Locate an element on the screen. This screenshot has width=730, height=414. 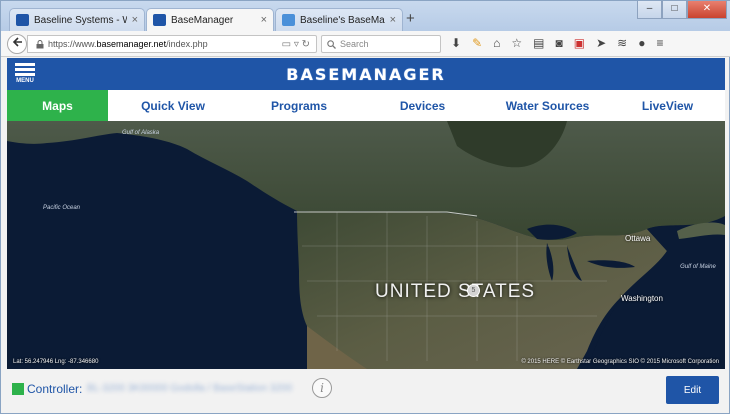
back-arrow-icon is located at coordinates (17, 42).